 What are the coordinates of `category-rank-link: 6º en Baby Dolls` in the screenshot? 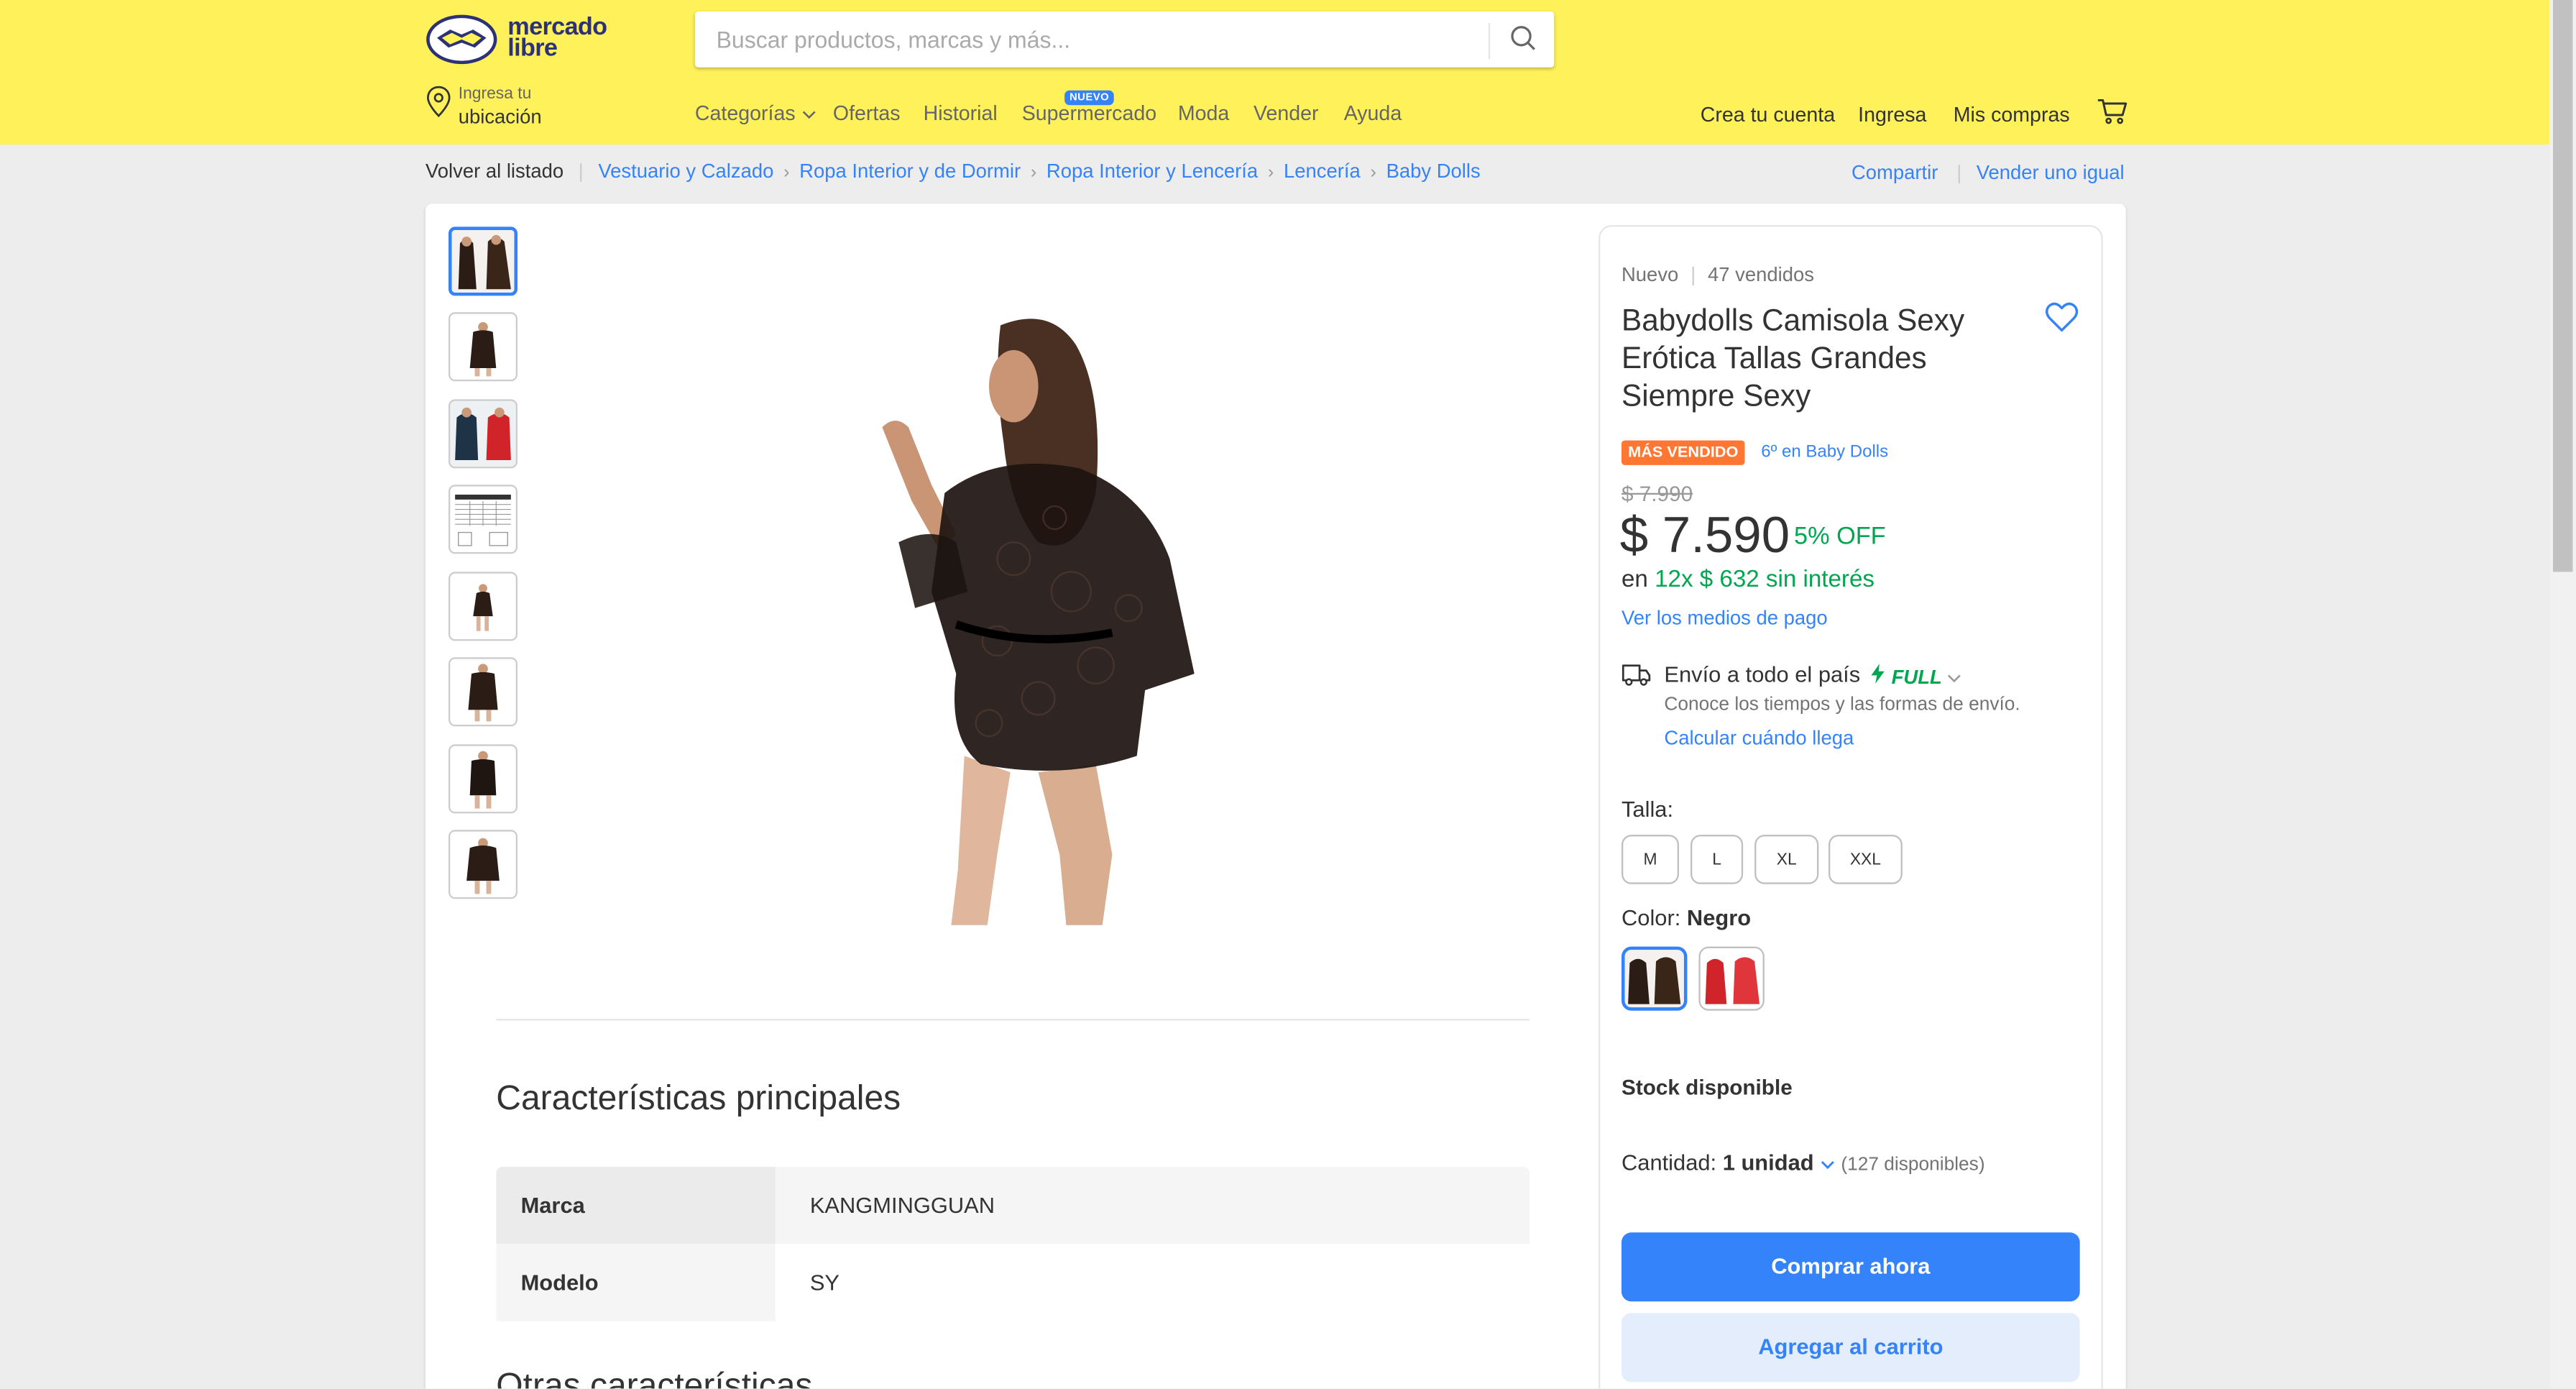 It's located at (1824, 452).